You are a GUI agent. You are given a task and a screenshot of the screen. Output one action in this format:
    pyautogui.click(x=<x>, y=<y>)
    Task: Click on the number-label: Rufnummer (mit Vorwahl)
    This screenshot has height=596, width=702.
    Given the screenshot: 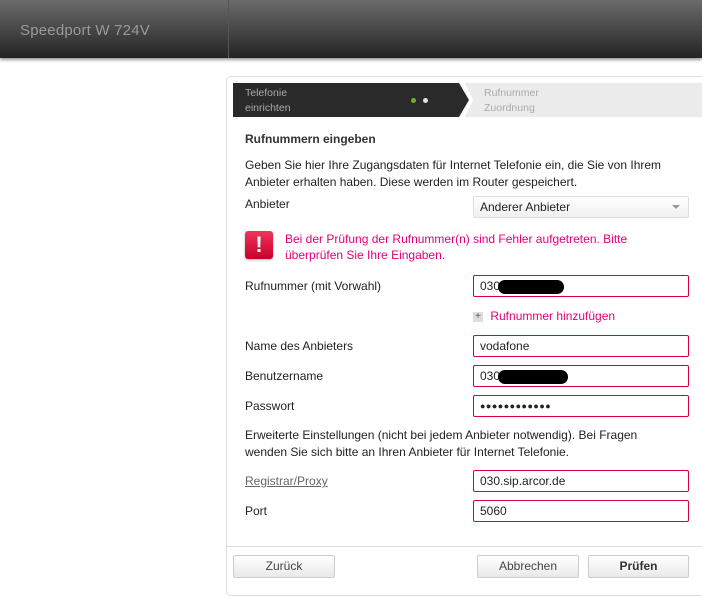 What is the action you would take?
    pyautogui.click(x=313, y=286)
    